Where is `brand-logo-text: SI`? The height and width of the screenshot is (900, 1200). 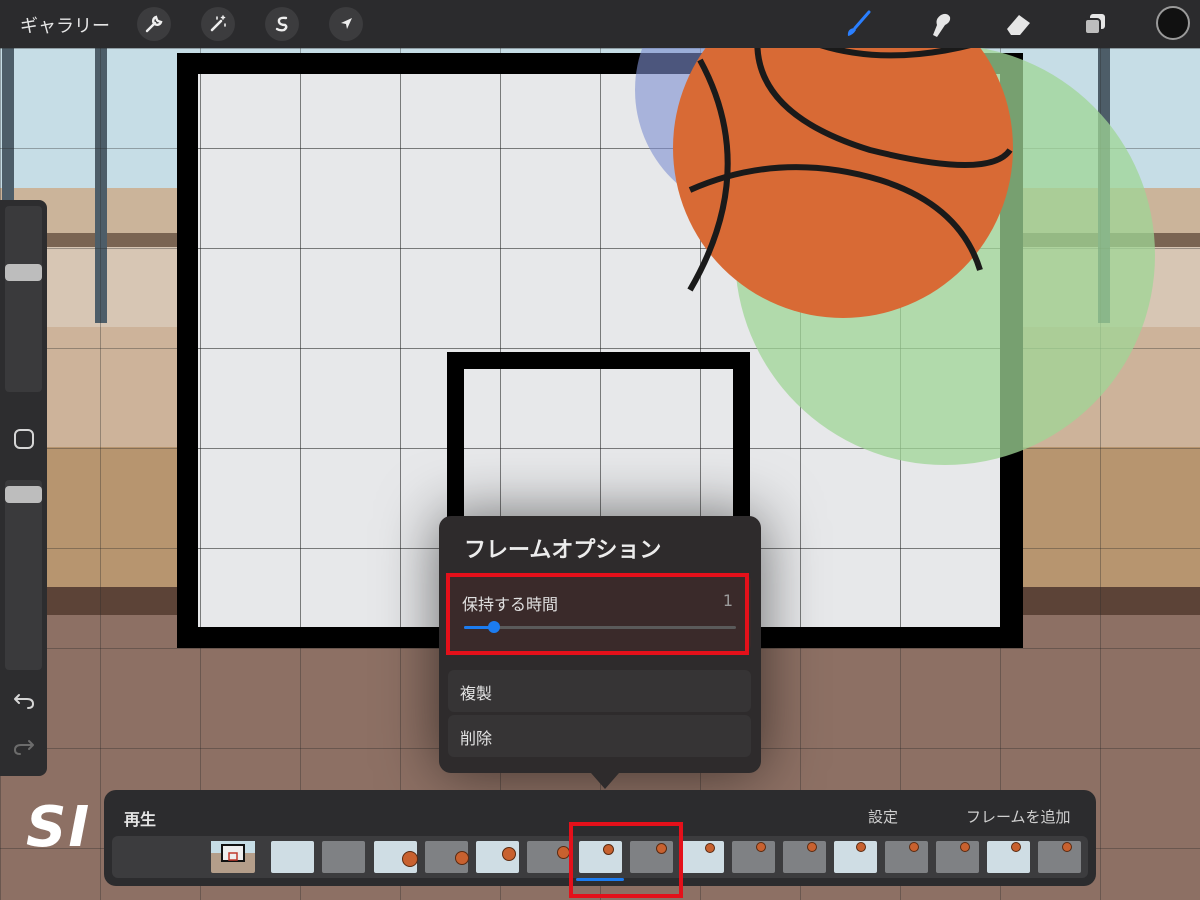
brand-logo-text: SI is located at coordinates (59, 827).